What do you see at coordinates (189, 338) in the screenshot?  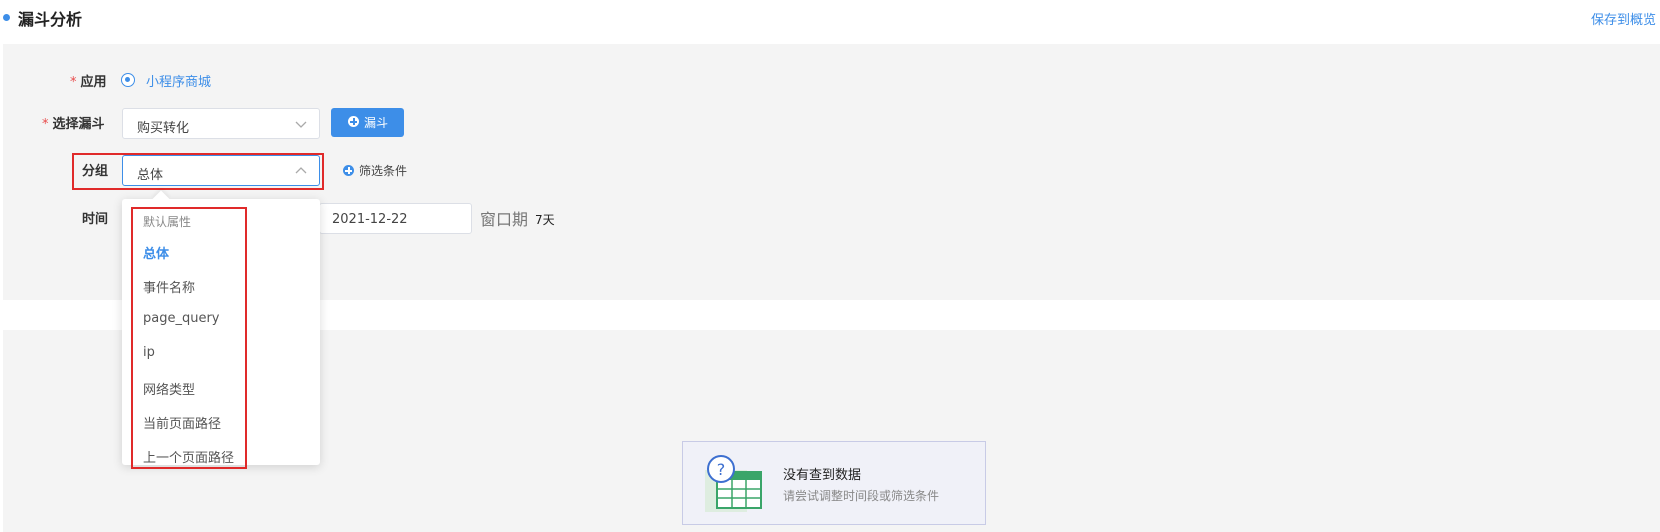 I see `dropdown-highlight-box` at bounding box center [189, 338].